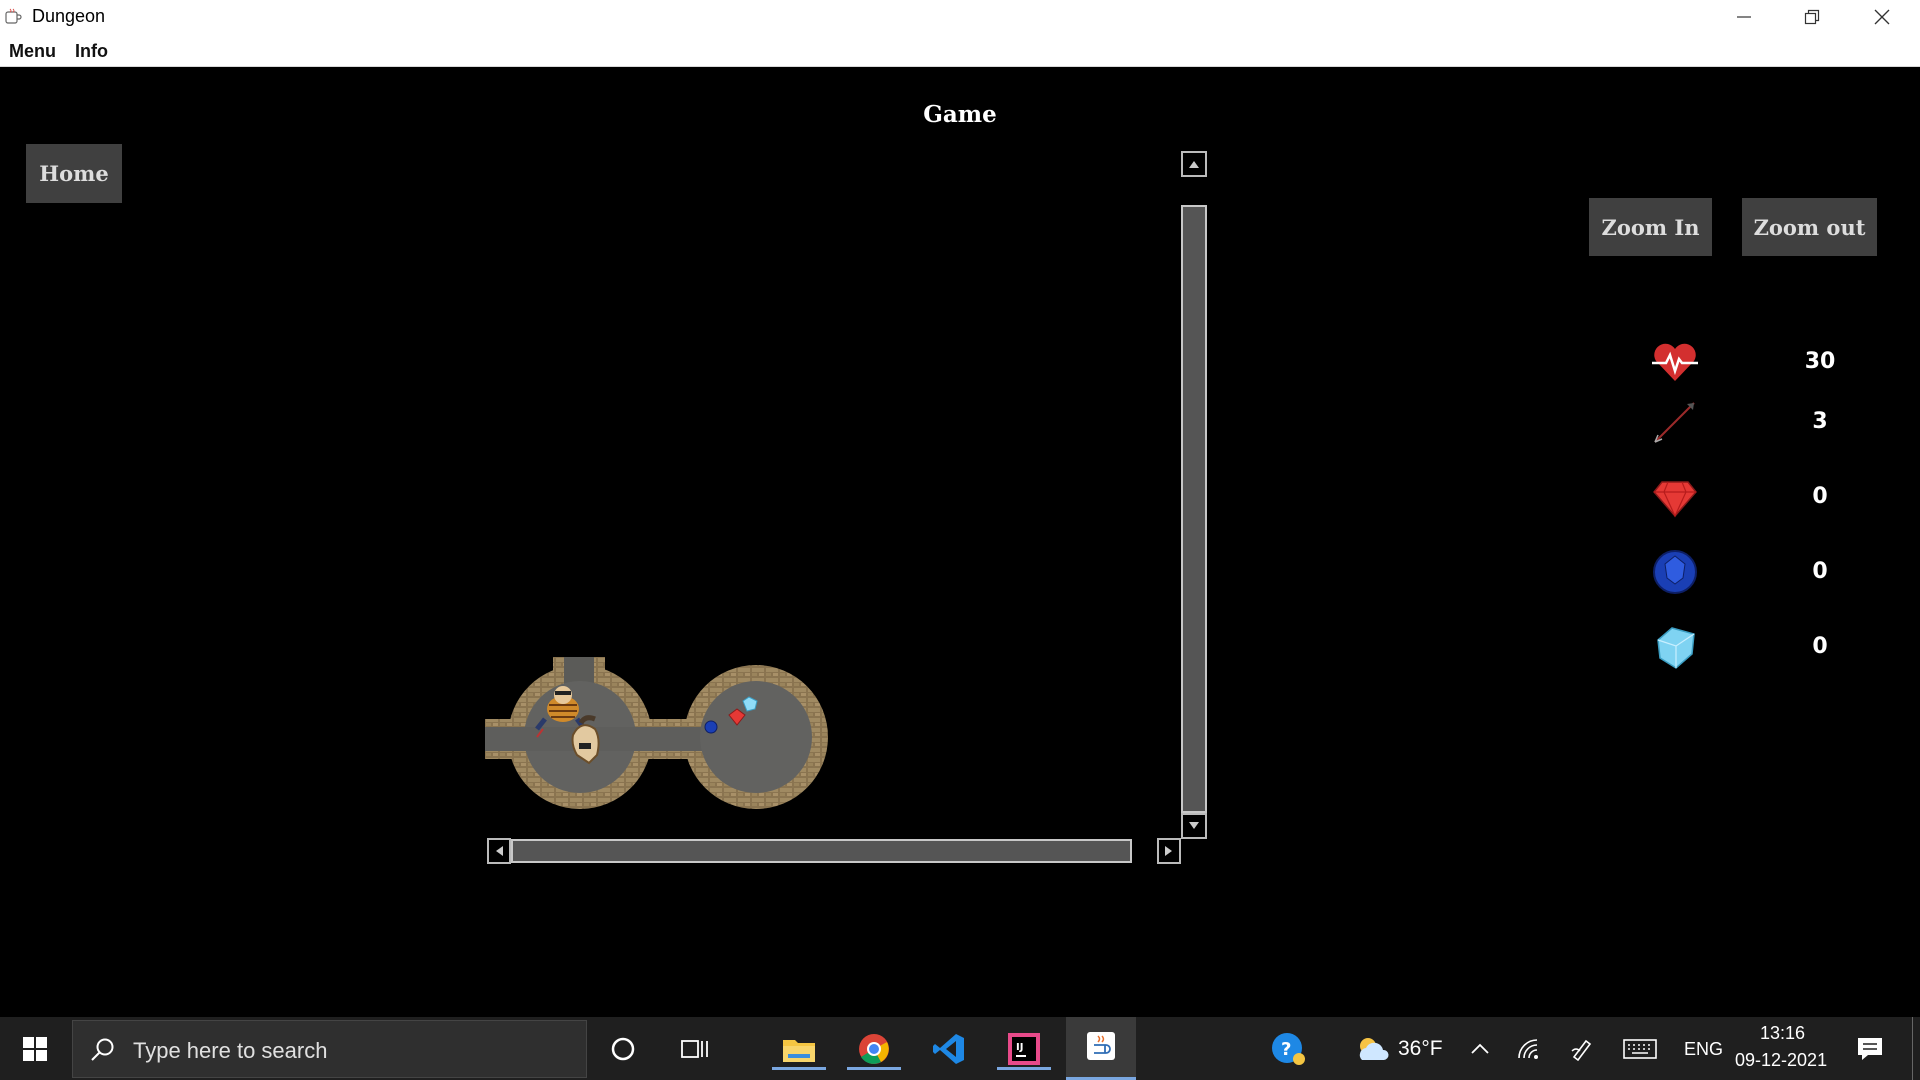 This screenshot has height=1080, width=1920. I want to click on svg-text: IJ, so click(1019, 1047).